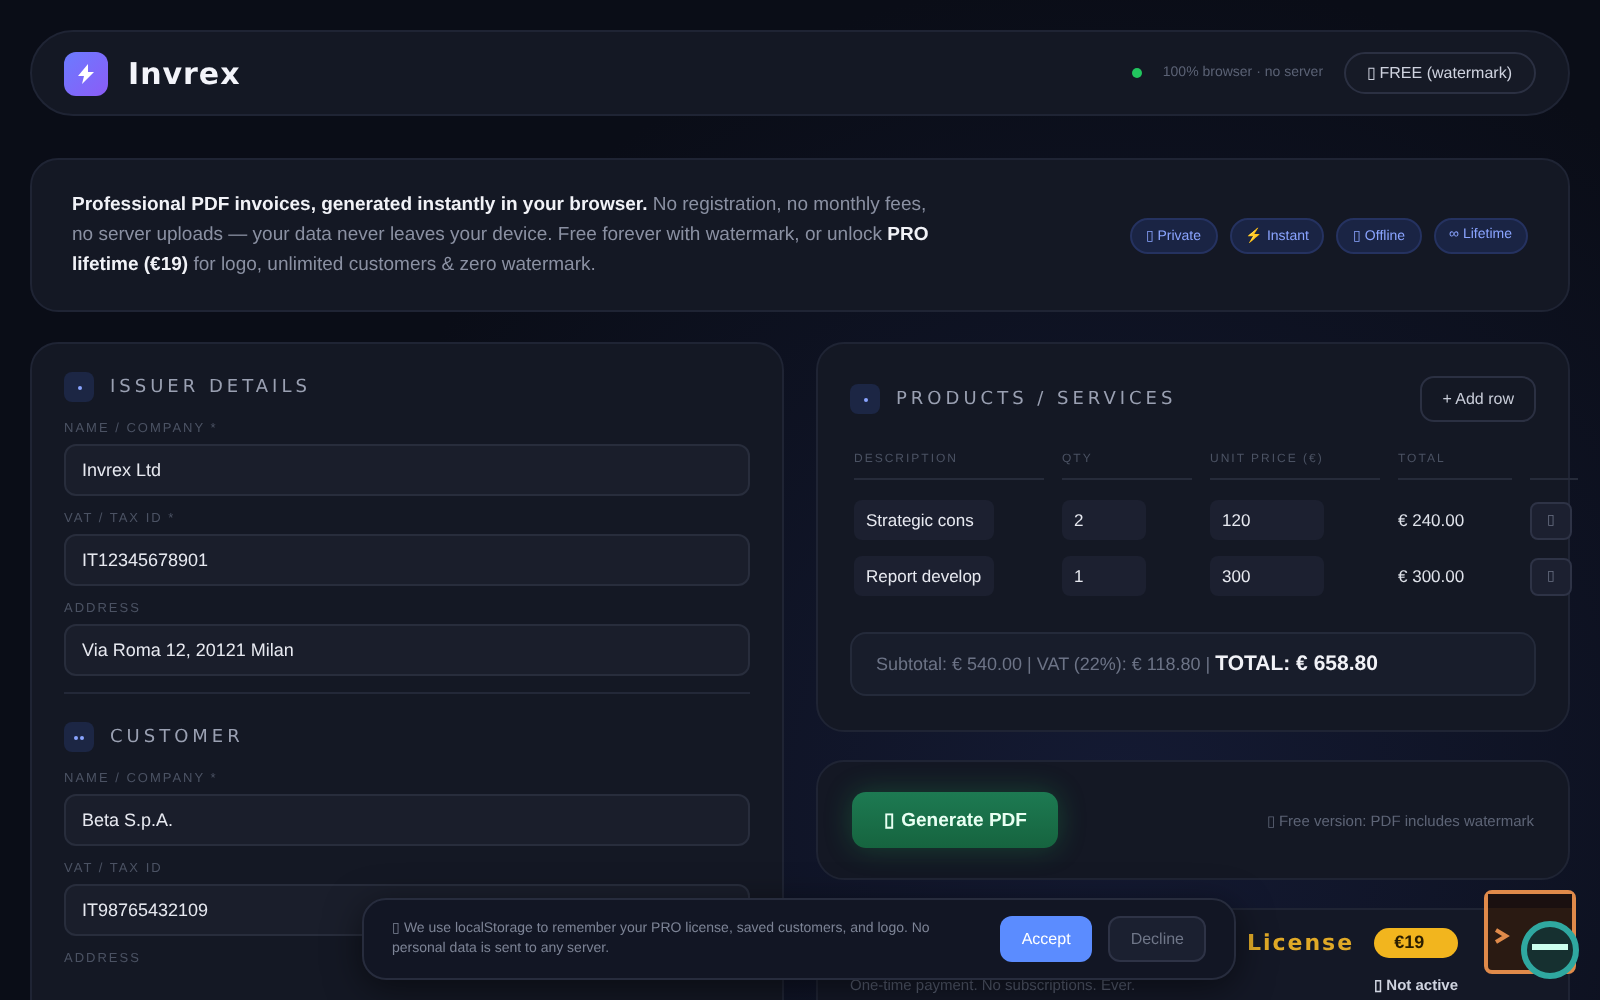 The height and width of the screenshot is (1000, 1600). What do you see at coordinates (184, 73) in the screenshot?
I see `logo-text: Invrex` at bounding box center [184, 73].